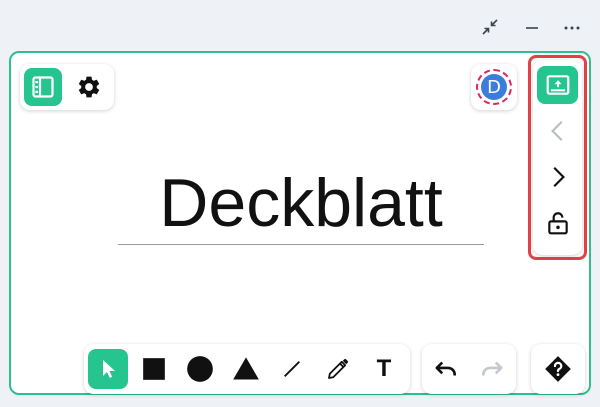  I want to click on redo-icon, so click(492, 368).